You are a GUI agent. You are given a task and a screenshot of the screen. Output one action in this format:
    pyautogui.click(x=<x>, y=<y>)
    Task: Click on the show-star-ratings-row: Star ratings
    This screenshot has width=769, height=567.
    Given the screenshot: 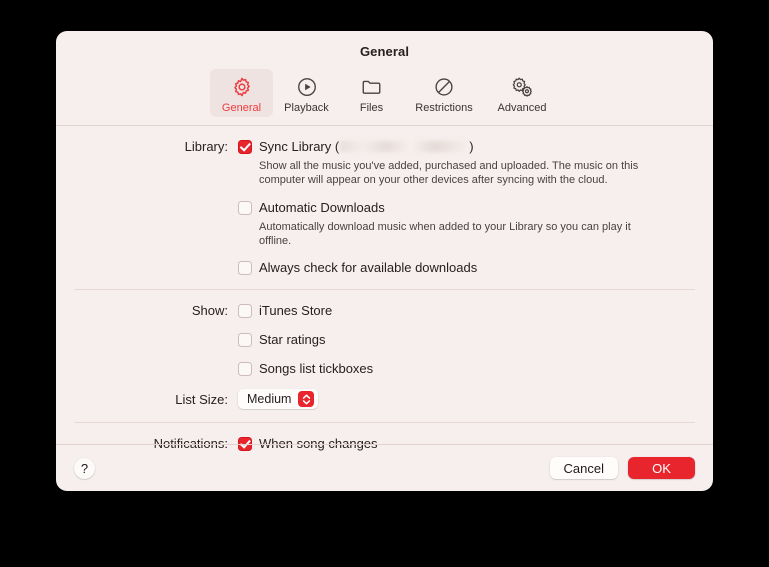 What is the action you would take?
    pyautogui.click(x=466, y=339)
    